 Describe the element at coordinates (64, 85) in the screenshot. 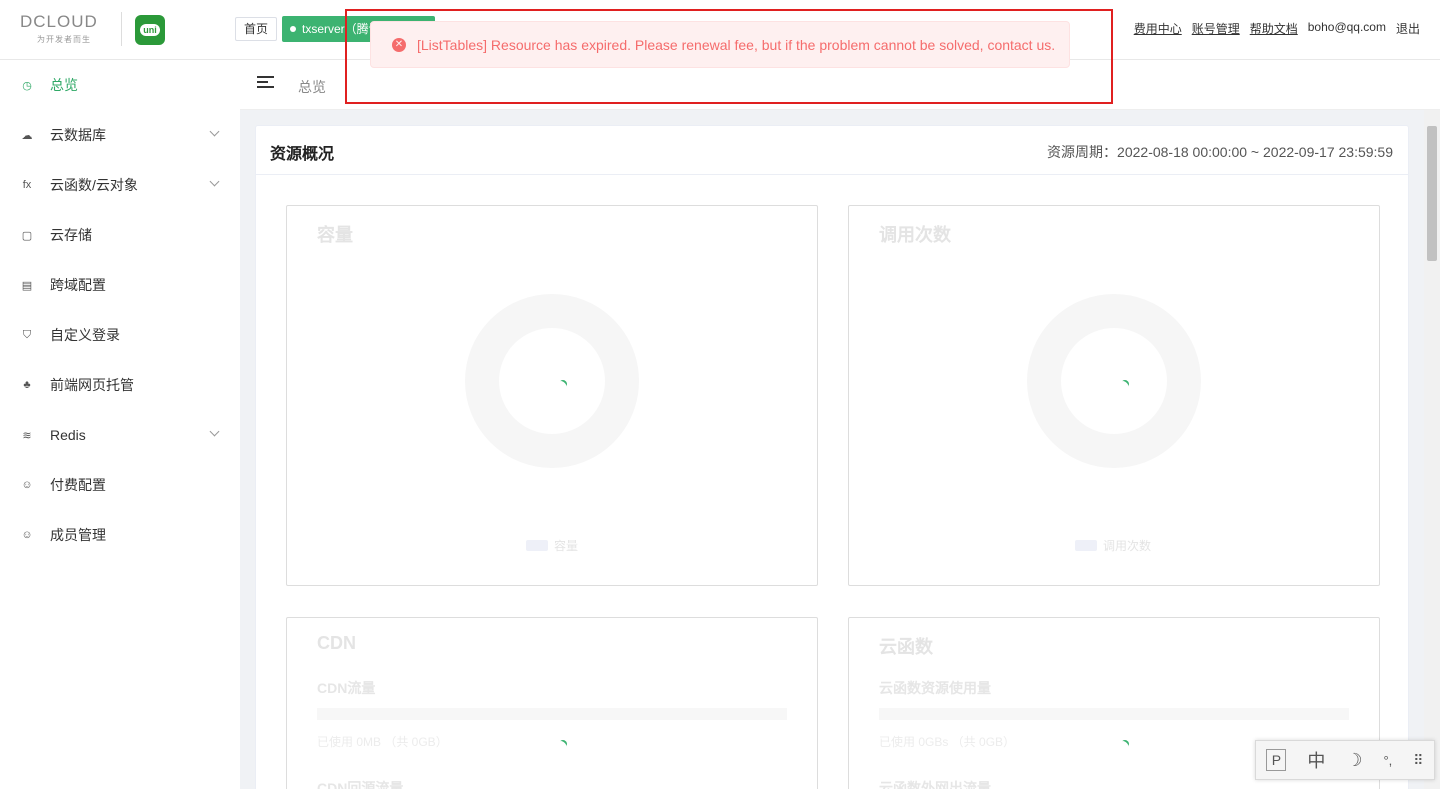

I see `sidebar-item-label: 总览` at that location.